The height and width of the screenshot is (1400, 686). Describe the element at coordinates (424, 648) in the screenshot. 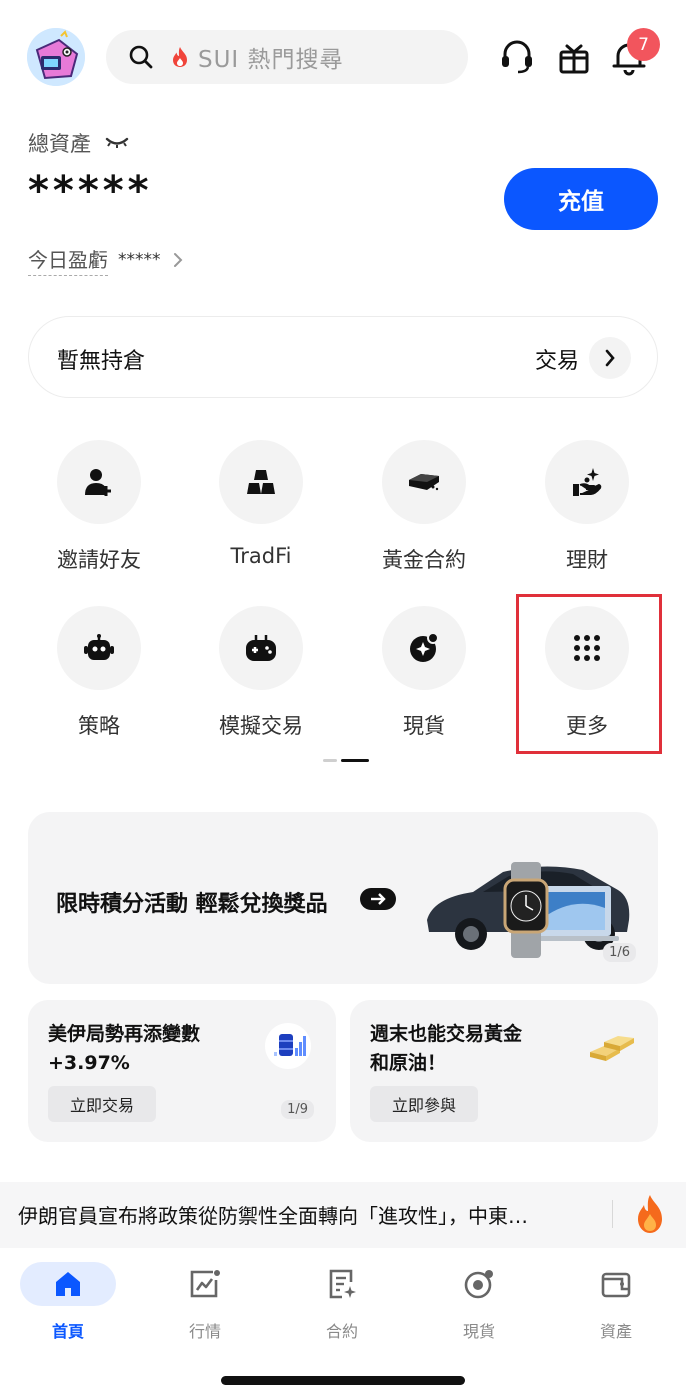

I see `spot-coin-icon` at that location.